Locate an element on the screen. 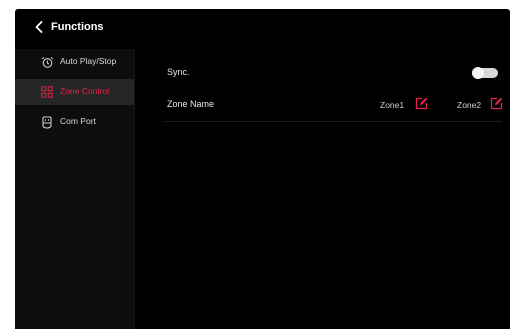 The height and width of the screenshot is (329, 525). sync-label: Sync. is located at coordinates (178, 72).